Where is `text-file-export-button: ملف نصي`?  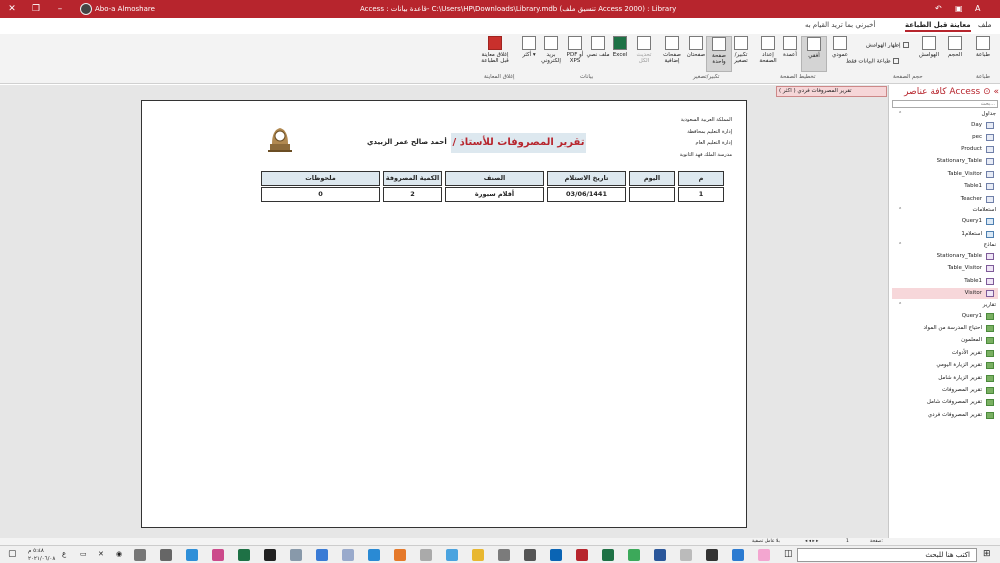
text-file-export-button: ملف نصي is located at coordinates (598, 54).